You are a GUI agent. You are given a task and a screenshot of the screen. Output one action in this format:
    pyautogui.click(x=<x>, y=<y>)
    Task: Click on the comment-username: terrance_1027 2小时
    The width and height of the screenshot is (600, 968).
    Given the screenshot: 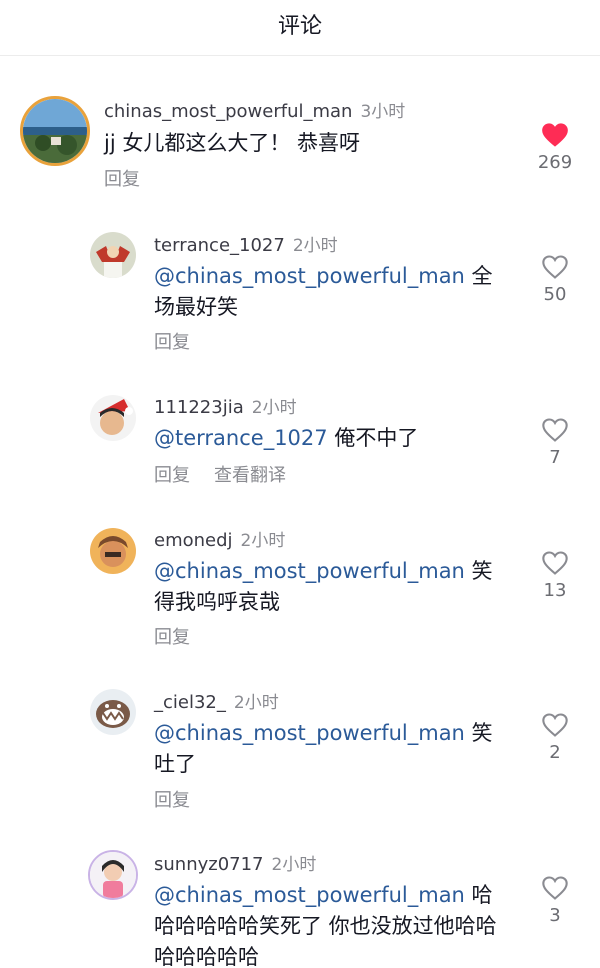 What is the action you would take?
    pyautogui.click(x=246, y=243)
    